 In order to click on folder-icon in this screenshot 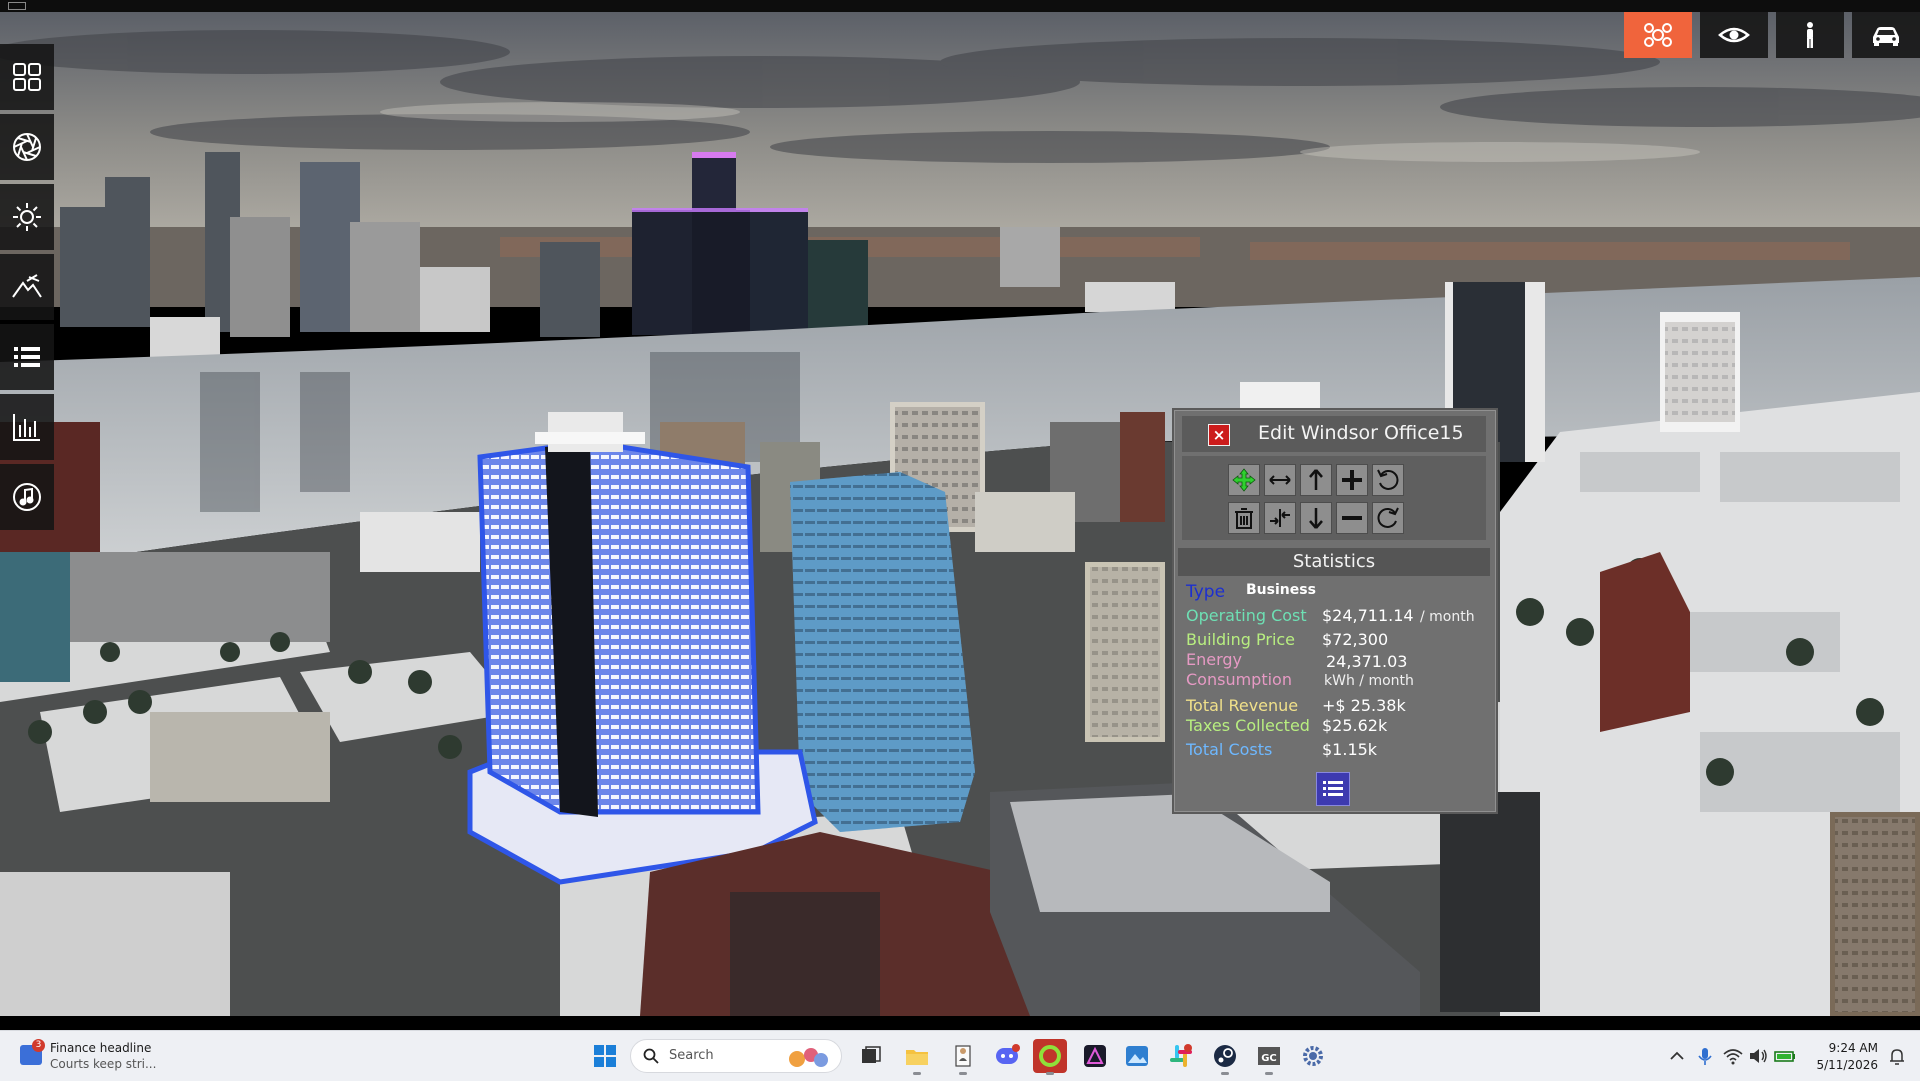, I will do `click(917, 1057)`.